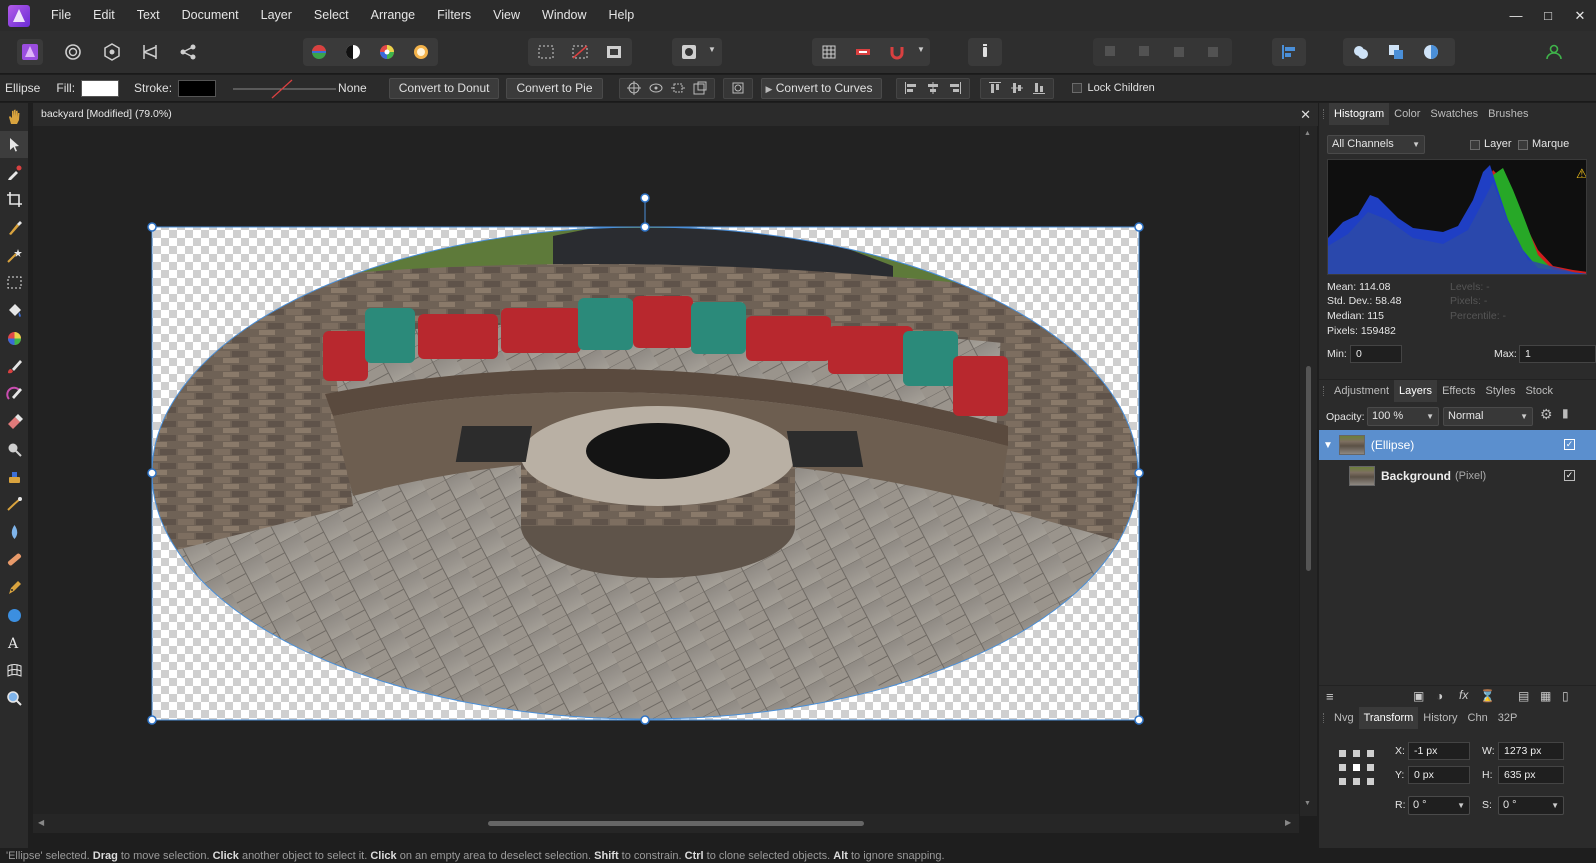 Image resolution: width=1596 pixels, height=863 pixels. What do you see at coordinates (1554, 52) in the screenshot?
I see `user-account-icon` at bounding box center [1554, 52].